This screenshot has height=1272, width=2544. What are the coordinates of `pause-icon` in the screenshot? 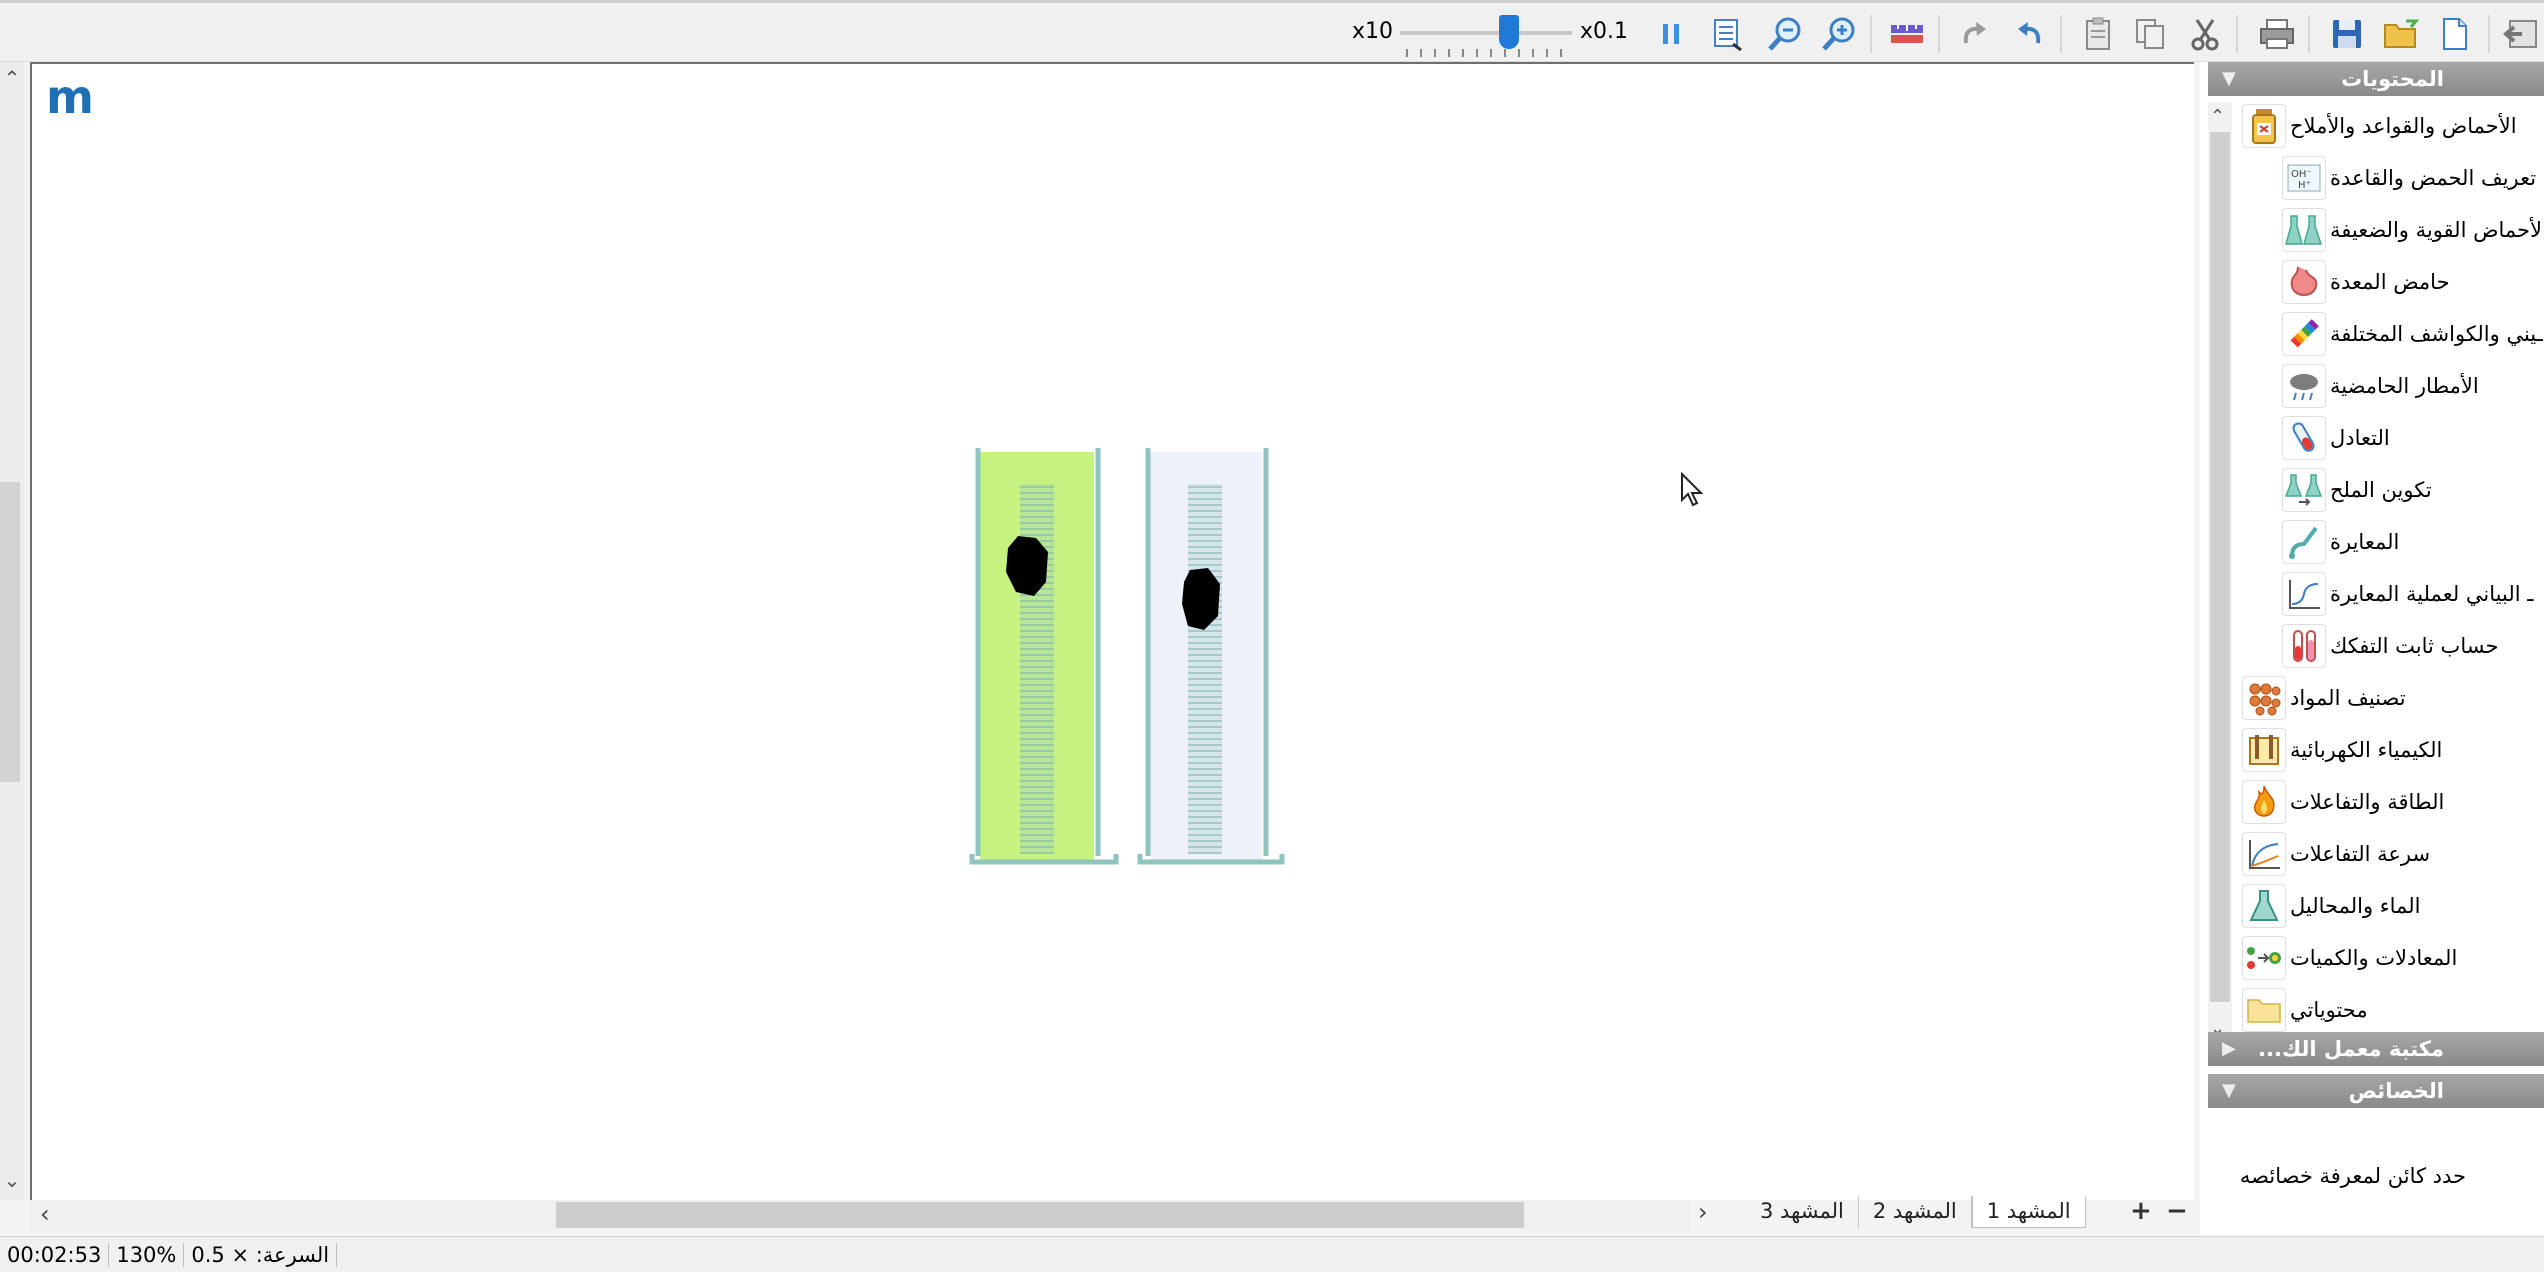 It's located at (1671, 34).